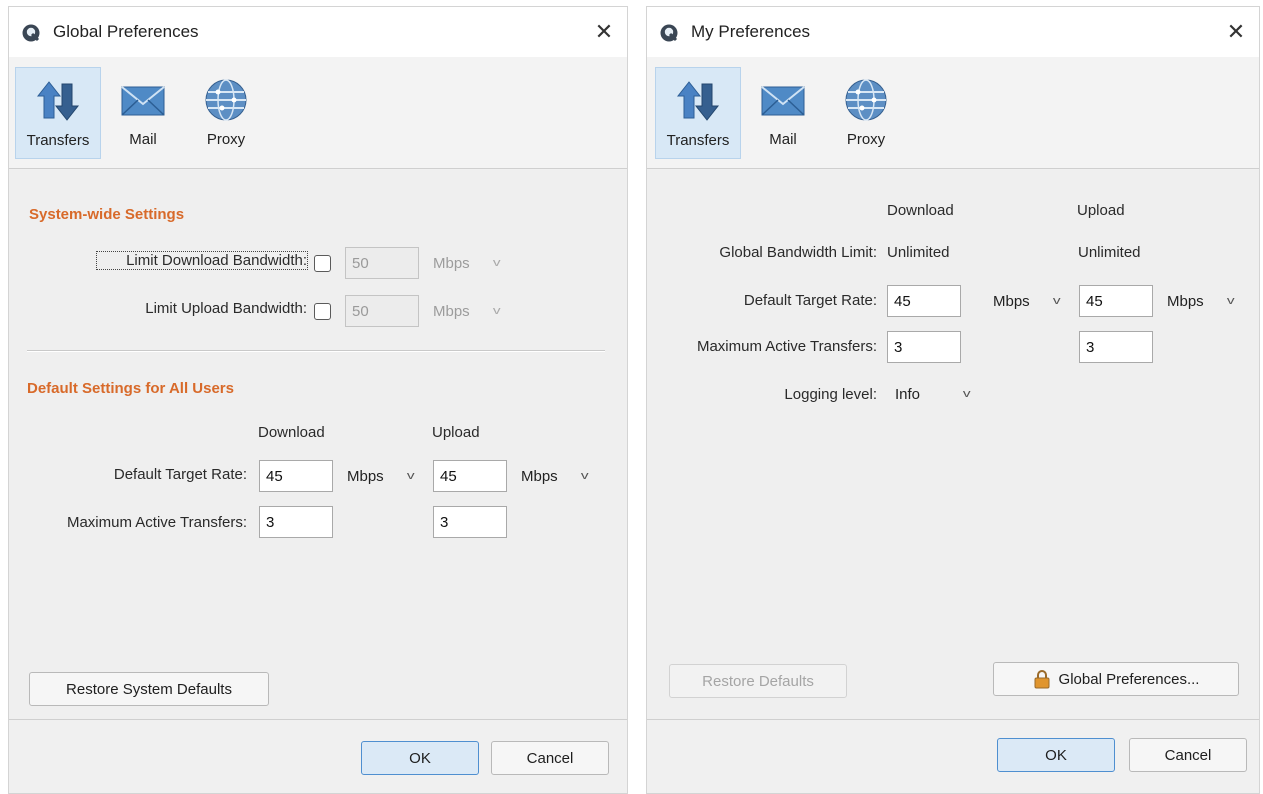 The image size is (1263, 794). I want to click on bandwidth-download-value: Unlimited, so click(918, 252).